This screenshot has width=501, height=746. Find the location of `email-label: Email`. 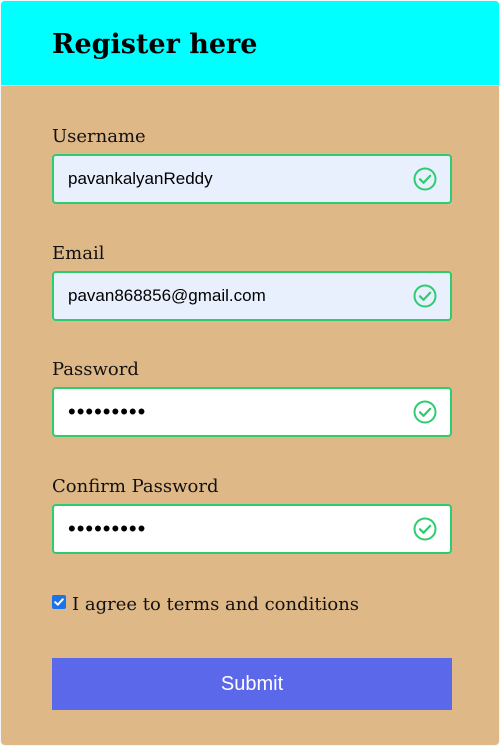

email-label: Email is located at coordinates (78, 253).